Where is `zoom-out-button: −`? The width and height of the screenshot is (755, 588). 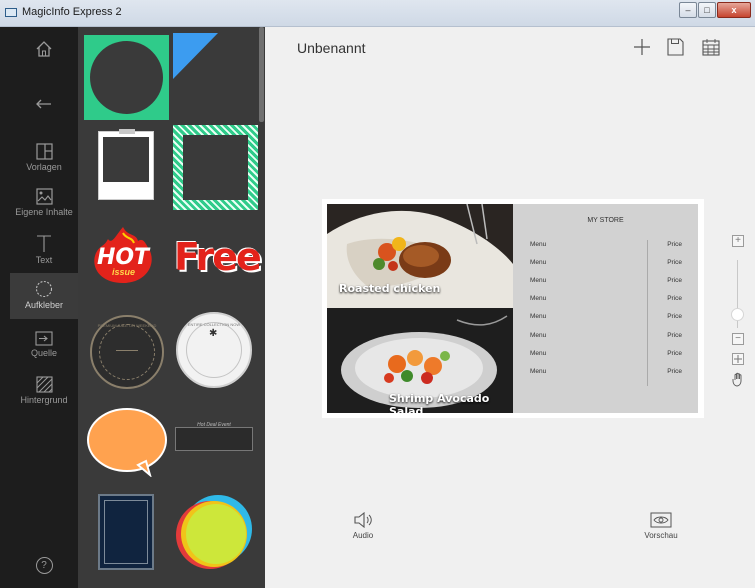
zoom-out-button: − is located at coordinates (738, 339).